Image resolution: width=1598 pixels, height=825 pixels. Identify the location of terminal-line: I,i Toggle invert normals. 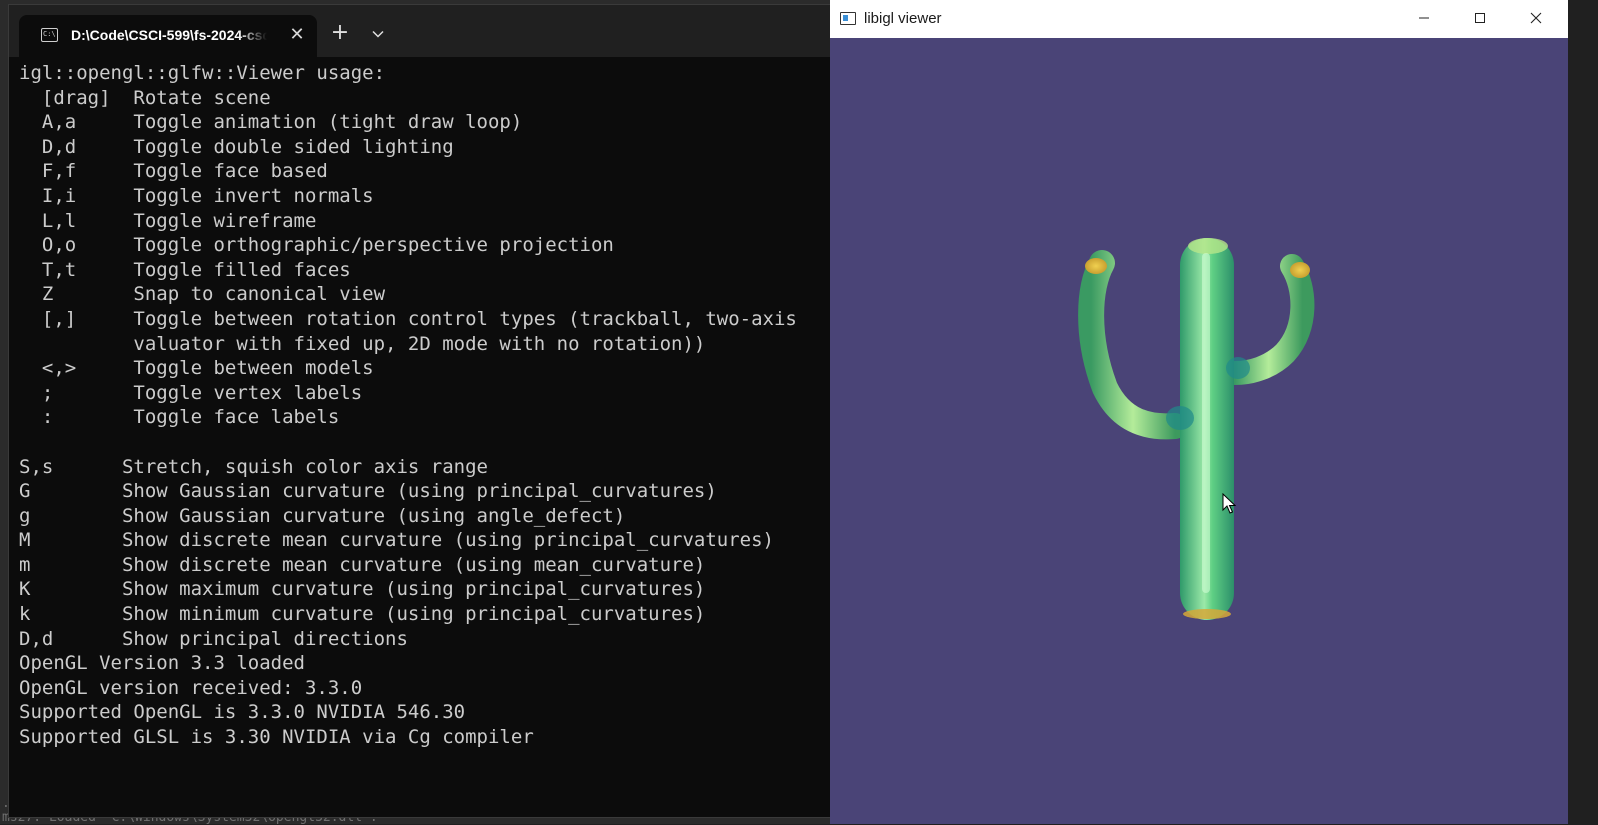
(196, 195).